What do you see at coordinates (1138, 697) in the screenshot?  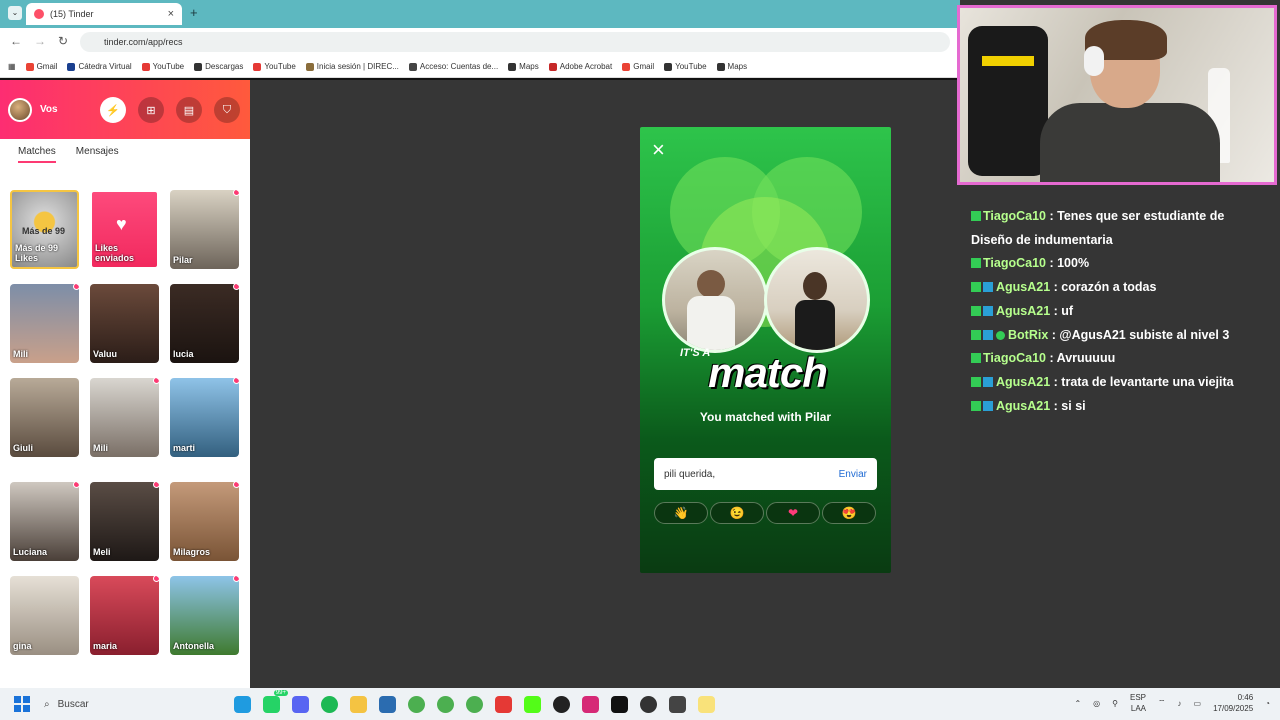 I see `language-top: ESP` at bounding box center [1138, 697].